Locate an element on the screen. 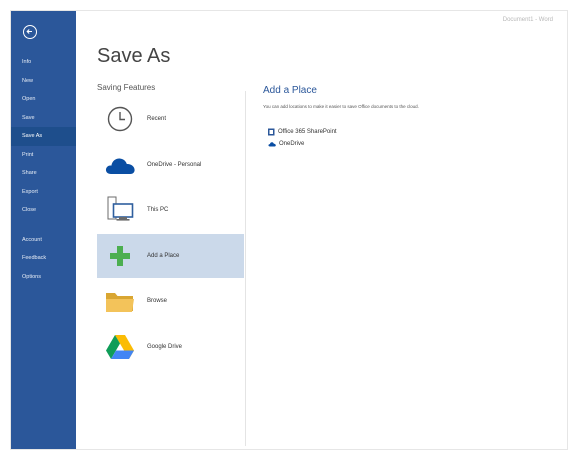  sidebar-item-info: Info is located at coordinates (43, 62).